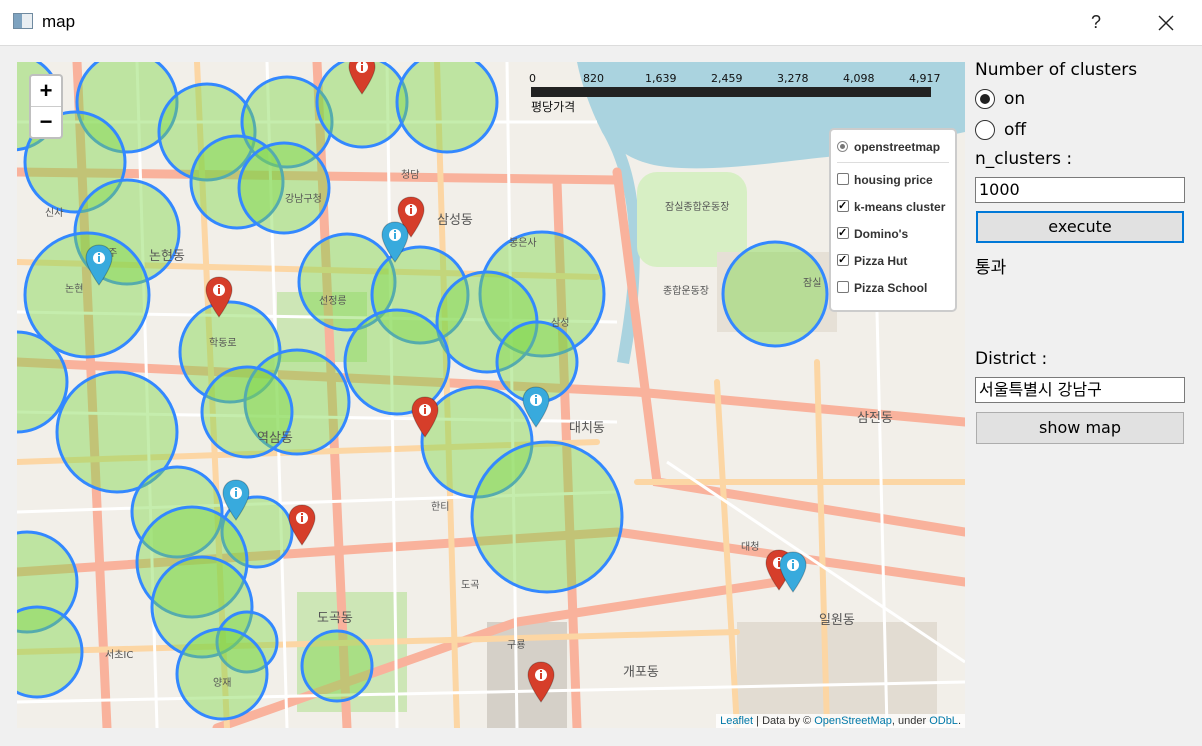  I want to click on place-label: 삼성동, so click(455, 220).